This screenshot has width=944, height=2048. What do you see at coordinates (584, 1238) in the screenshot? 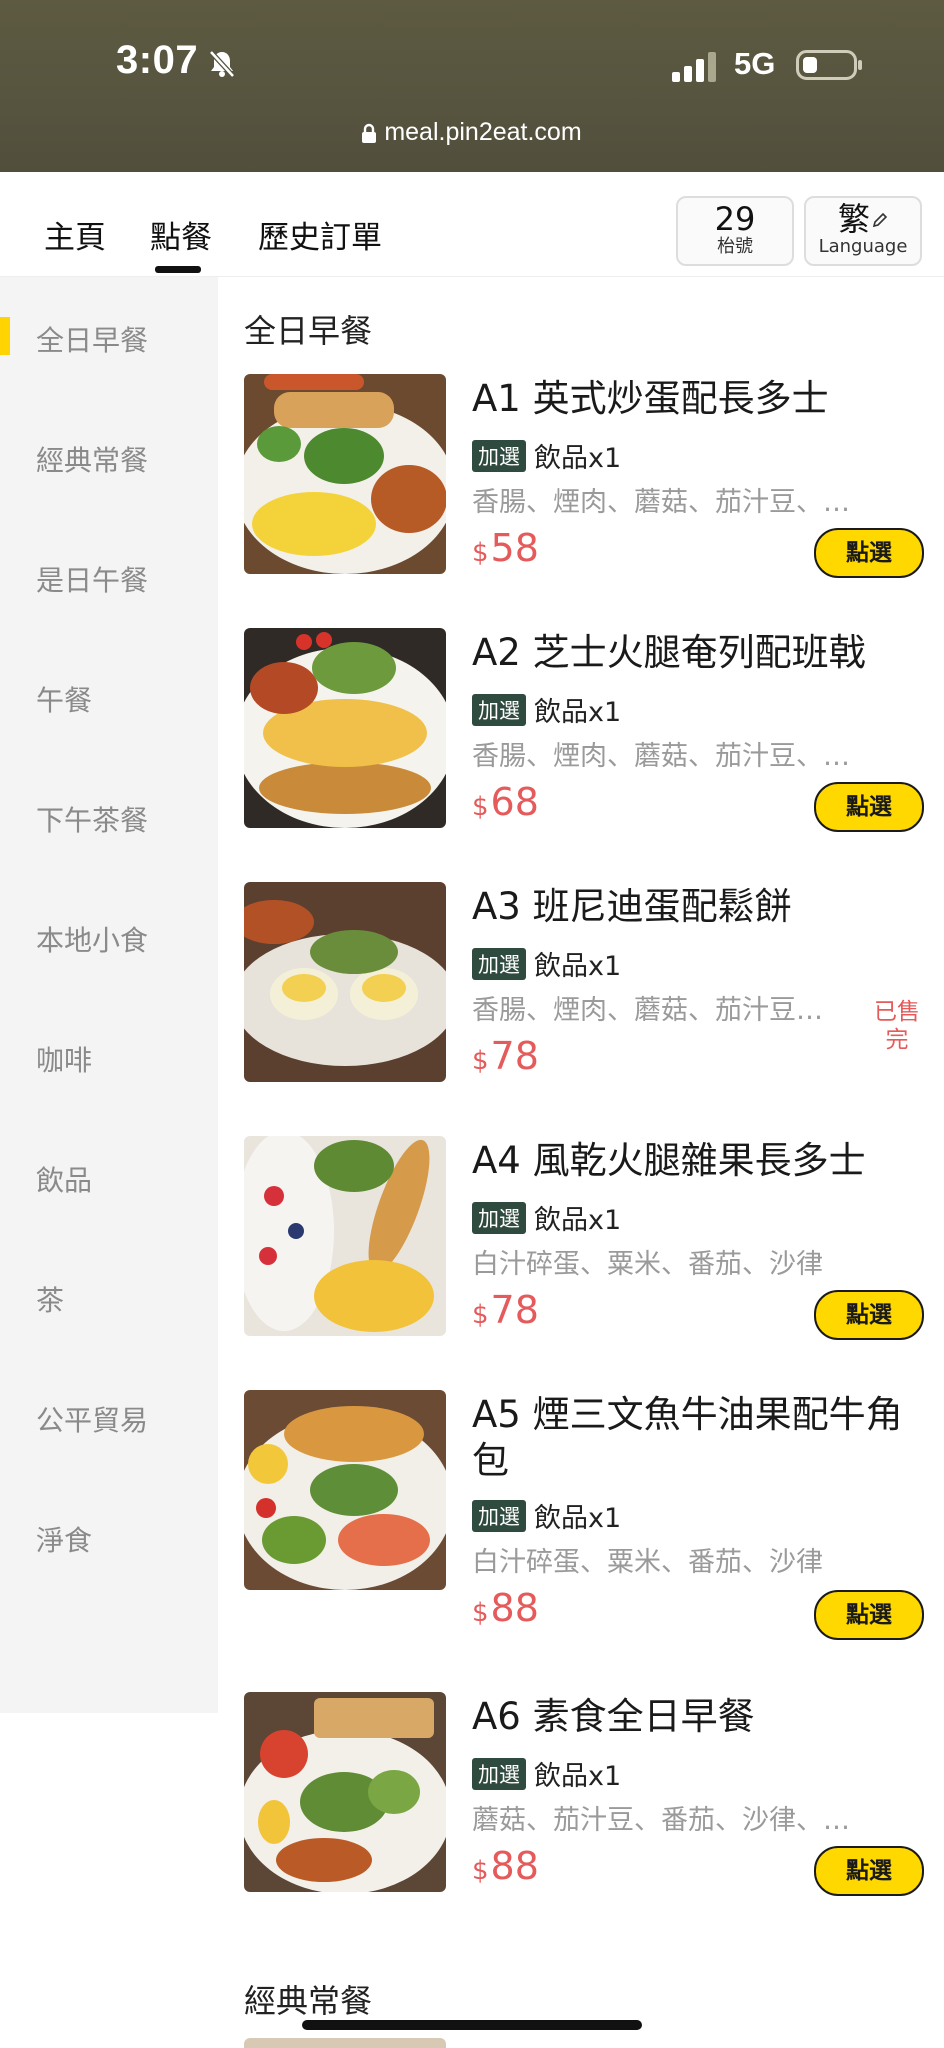
I see `menu-item: A4 風乾火腿雜果長多士 加選 飲品x1 白汁碎蛋、粟米、番茄、沙律 $78 點選` at bounding box center [584, 1238].